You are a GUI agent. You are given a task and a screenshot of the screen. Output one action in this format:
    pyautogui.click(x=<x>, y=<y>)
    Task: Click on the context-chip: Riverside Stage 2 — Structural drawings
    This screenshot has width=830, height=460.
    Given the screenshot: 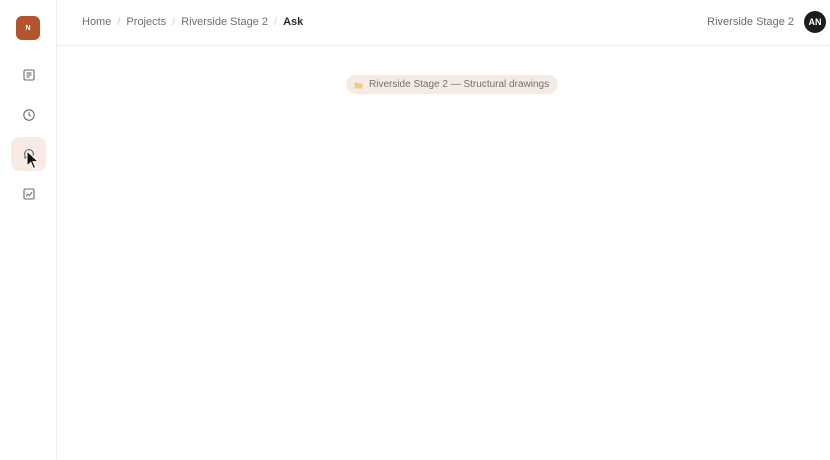 What is the action you would take?
    pyautogui.click(x=452, y=84)
    